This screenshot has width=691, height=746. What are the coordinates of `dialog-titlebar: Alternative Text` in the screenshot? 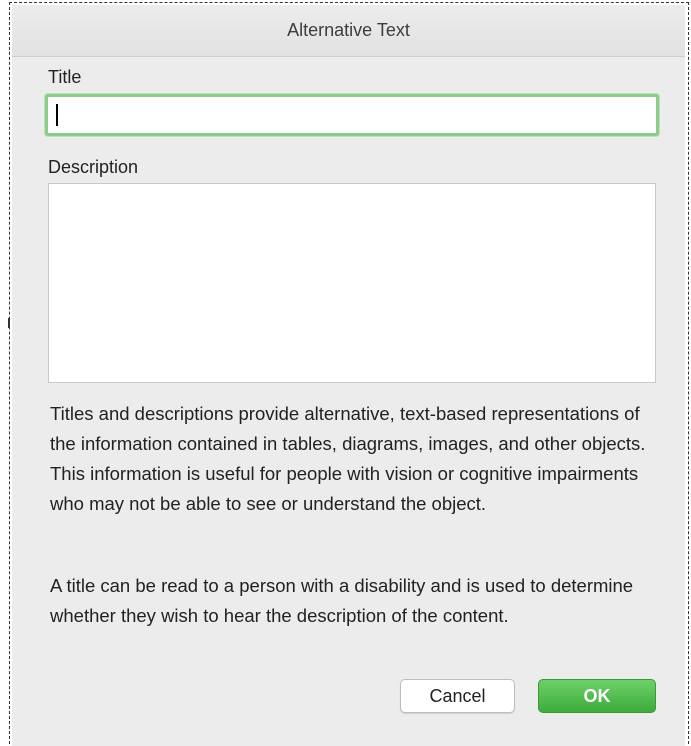 It's located at (348, 31).